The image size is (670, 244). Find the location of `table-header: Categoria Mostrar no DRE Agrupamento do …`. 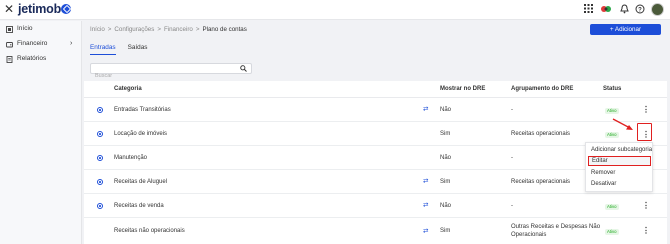

table-header: Categoria Mostrar no DRE Agrupamento do … is located at coordinates (375, 89).